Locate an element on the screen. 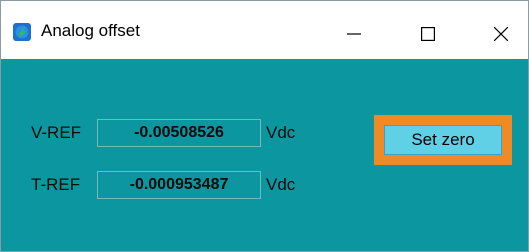 The height and width of the screenshot is (252, 529). minimize-icon is located at coordinates (354, 34).